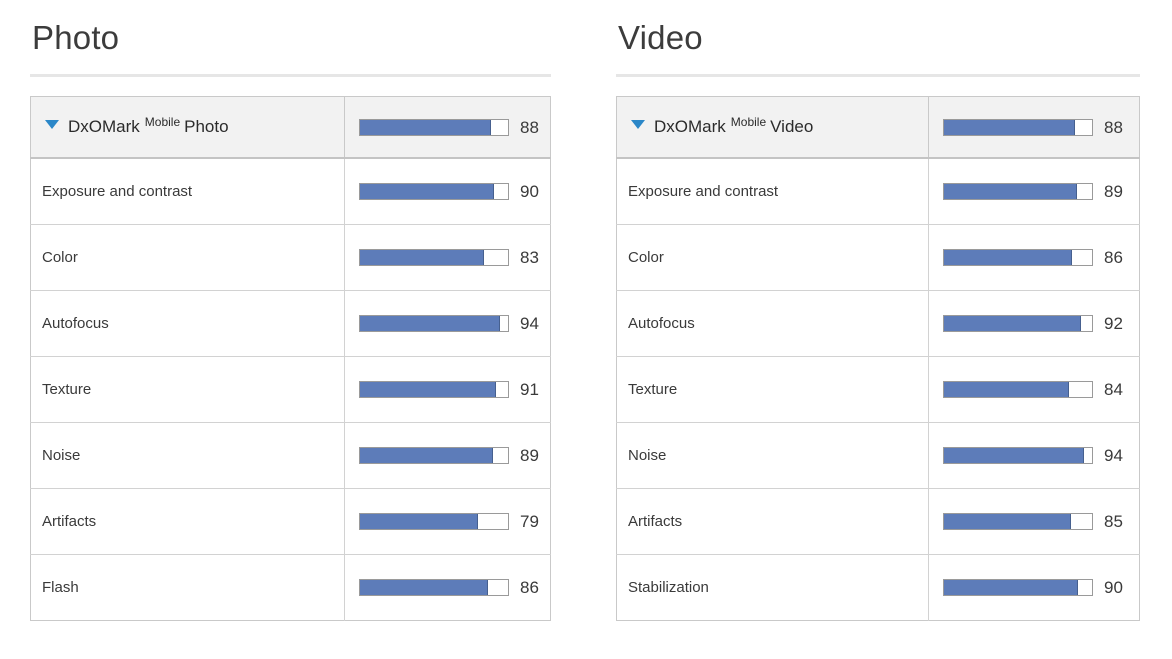 Image resolution: width=1172 pixels, height=659 pixels. I want to click on row-score-value: 79, so click(529, 521).